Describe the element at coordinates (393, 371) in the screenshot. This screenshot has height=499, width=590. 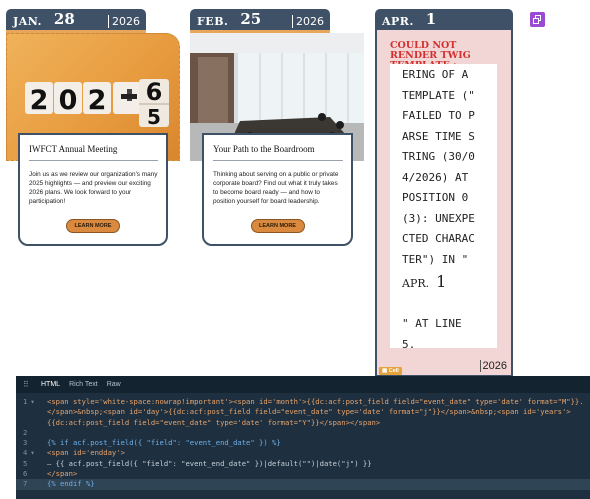
I see `cell-tag-label: Cell` at that location.